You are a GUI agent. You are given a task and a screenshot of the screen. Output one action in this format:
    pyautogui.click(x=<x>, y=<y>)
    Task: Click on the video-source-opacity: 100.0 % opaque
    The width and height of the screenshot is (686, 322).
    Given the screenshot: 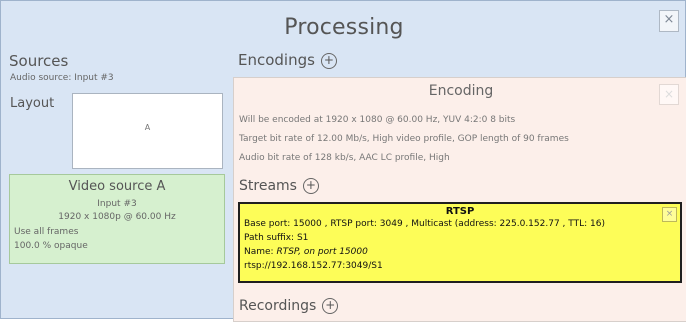 What is the action you would take?
    pyautogui.click(x=51, y=246)
    